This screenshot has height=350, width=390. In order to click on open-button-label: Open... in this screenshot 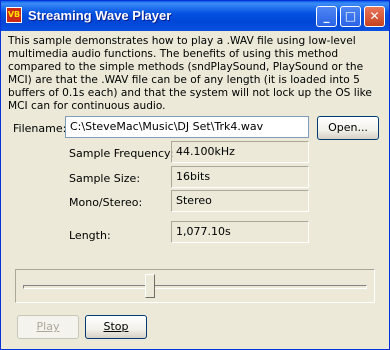, I will do `click(348, 127)`.